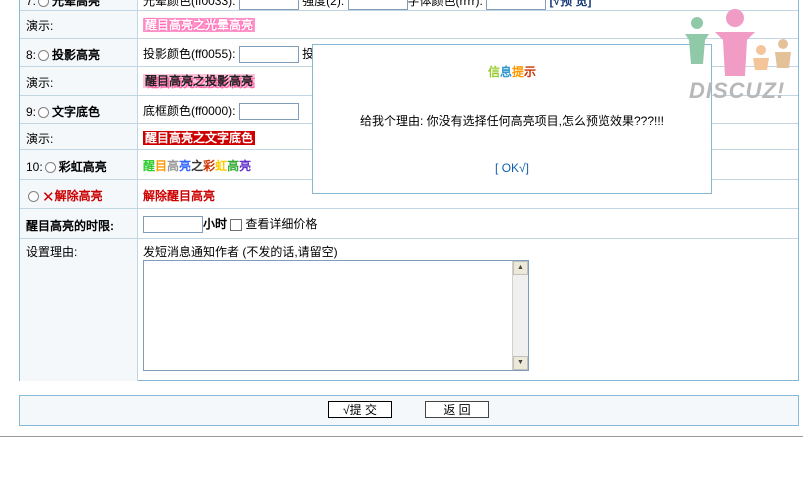 This screenshot has width=803, height=480. I want to click on reason-hint: 发短消息通知作者 (不发的话,请留空), so click(240, 252).